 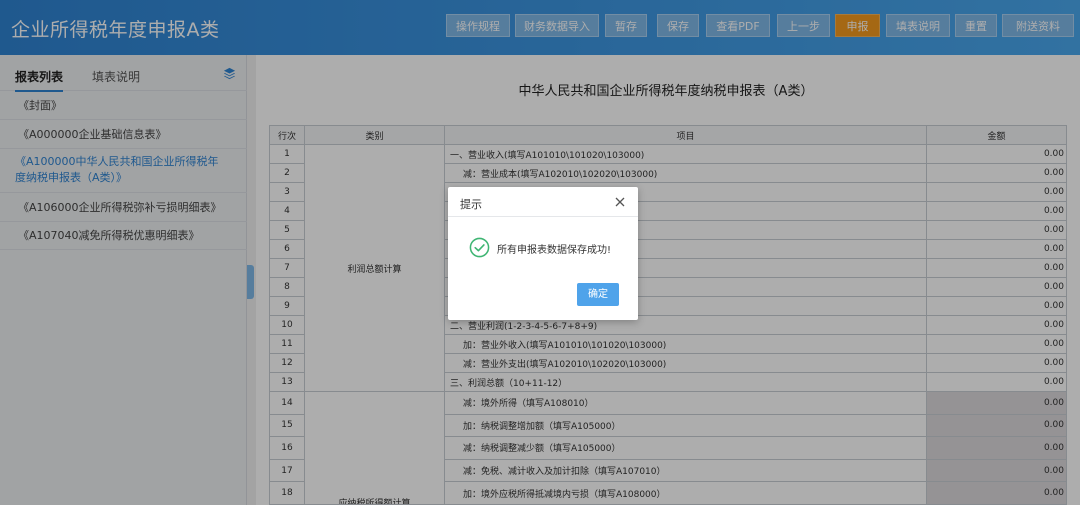 I want to click on success-dialog: 提示 所有申报表数据保存成功! 确定, so click(x=543, y=253).